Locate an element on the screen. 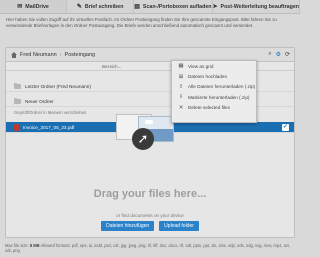  breadcrumb-root: Fred Neumann is located at coordinates (38, 55).